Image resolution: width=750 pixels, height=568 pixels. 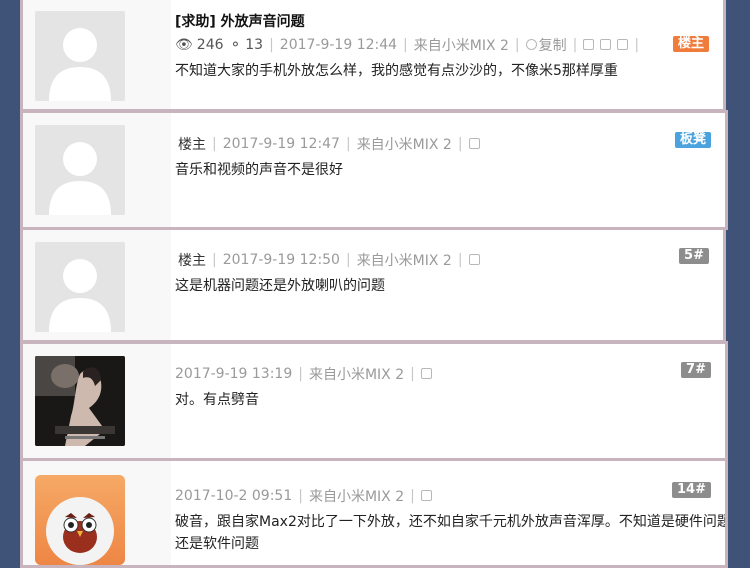 I want to click on favorite-icon, so click(x=606, y=44).